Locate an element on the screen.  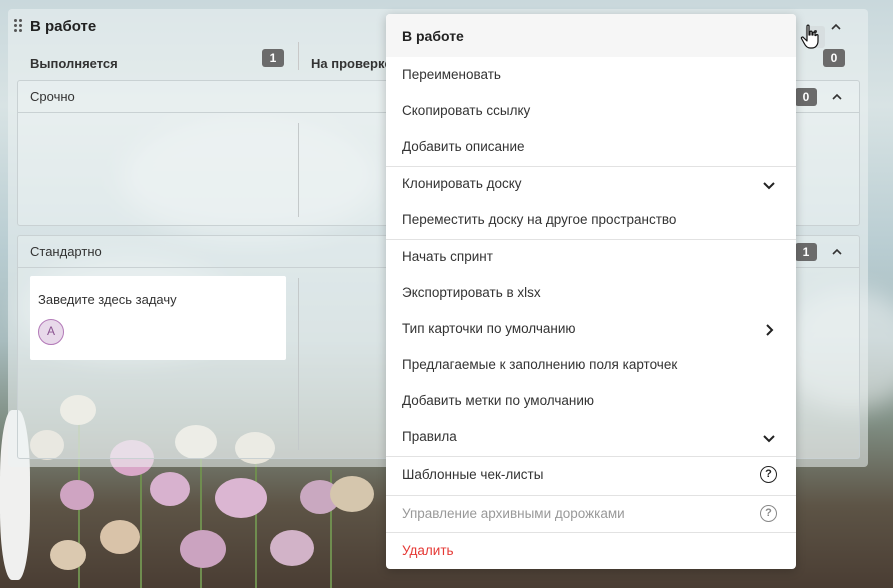
menu-item-move-board: Переместить доску на другое пространство is located at coordinates (591, 220).